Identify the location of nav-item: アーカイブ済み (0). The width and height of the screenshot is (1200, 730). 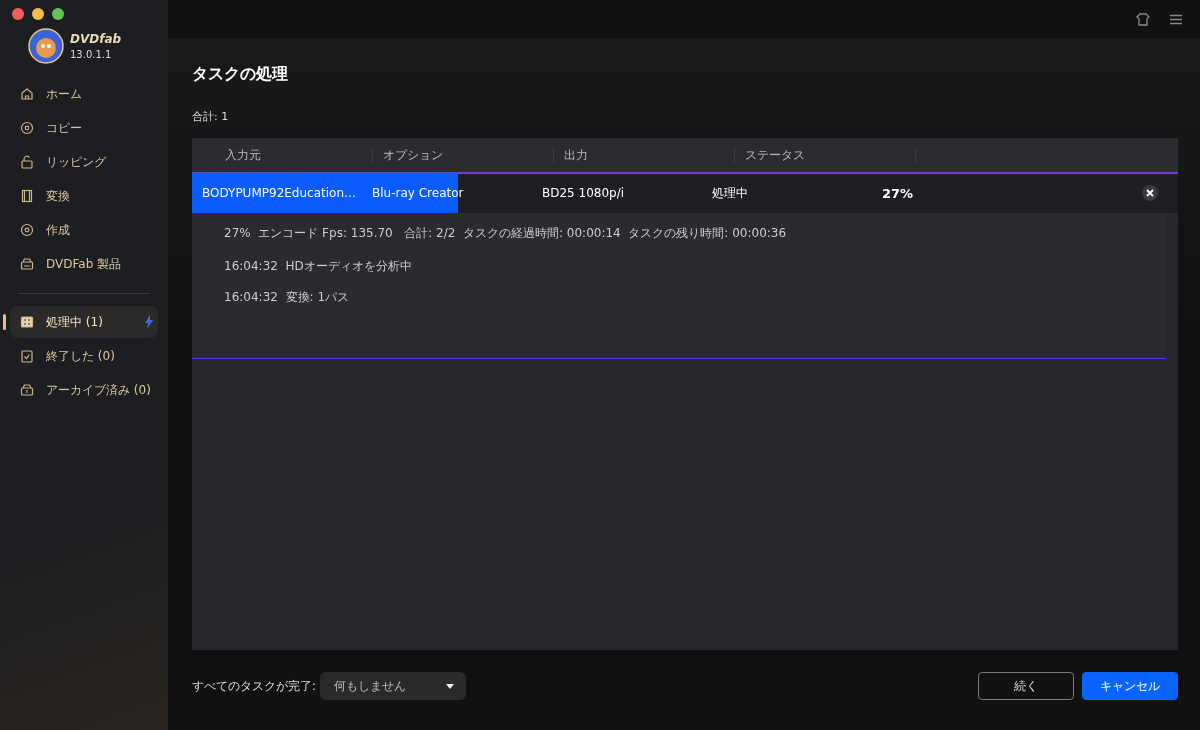
(84, 390).